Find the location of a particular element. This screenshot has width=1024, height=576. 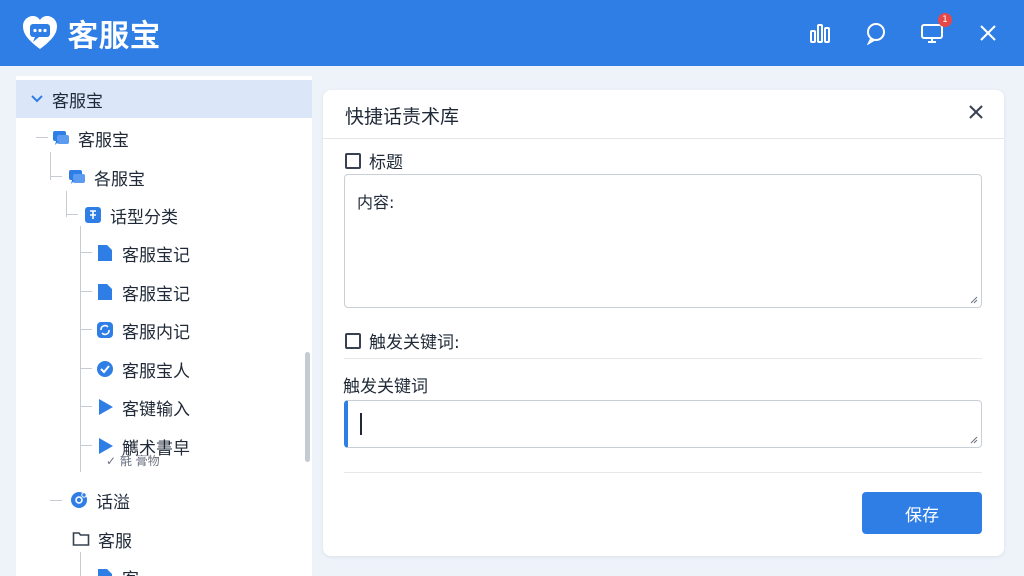

tree-item-sync: 客服内记 is located at coordinates (143, 330).